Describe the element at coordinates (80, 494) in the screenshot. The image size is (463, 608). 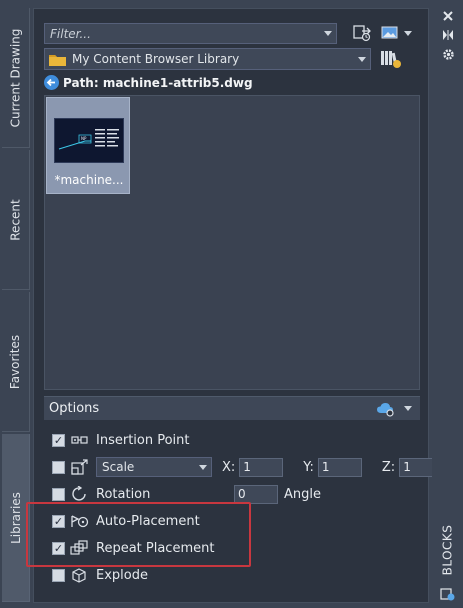
I see `rotation-icon` at that location.